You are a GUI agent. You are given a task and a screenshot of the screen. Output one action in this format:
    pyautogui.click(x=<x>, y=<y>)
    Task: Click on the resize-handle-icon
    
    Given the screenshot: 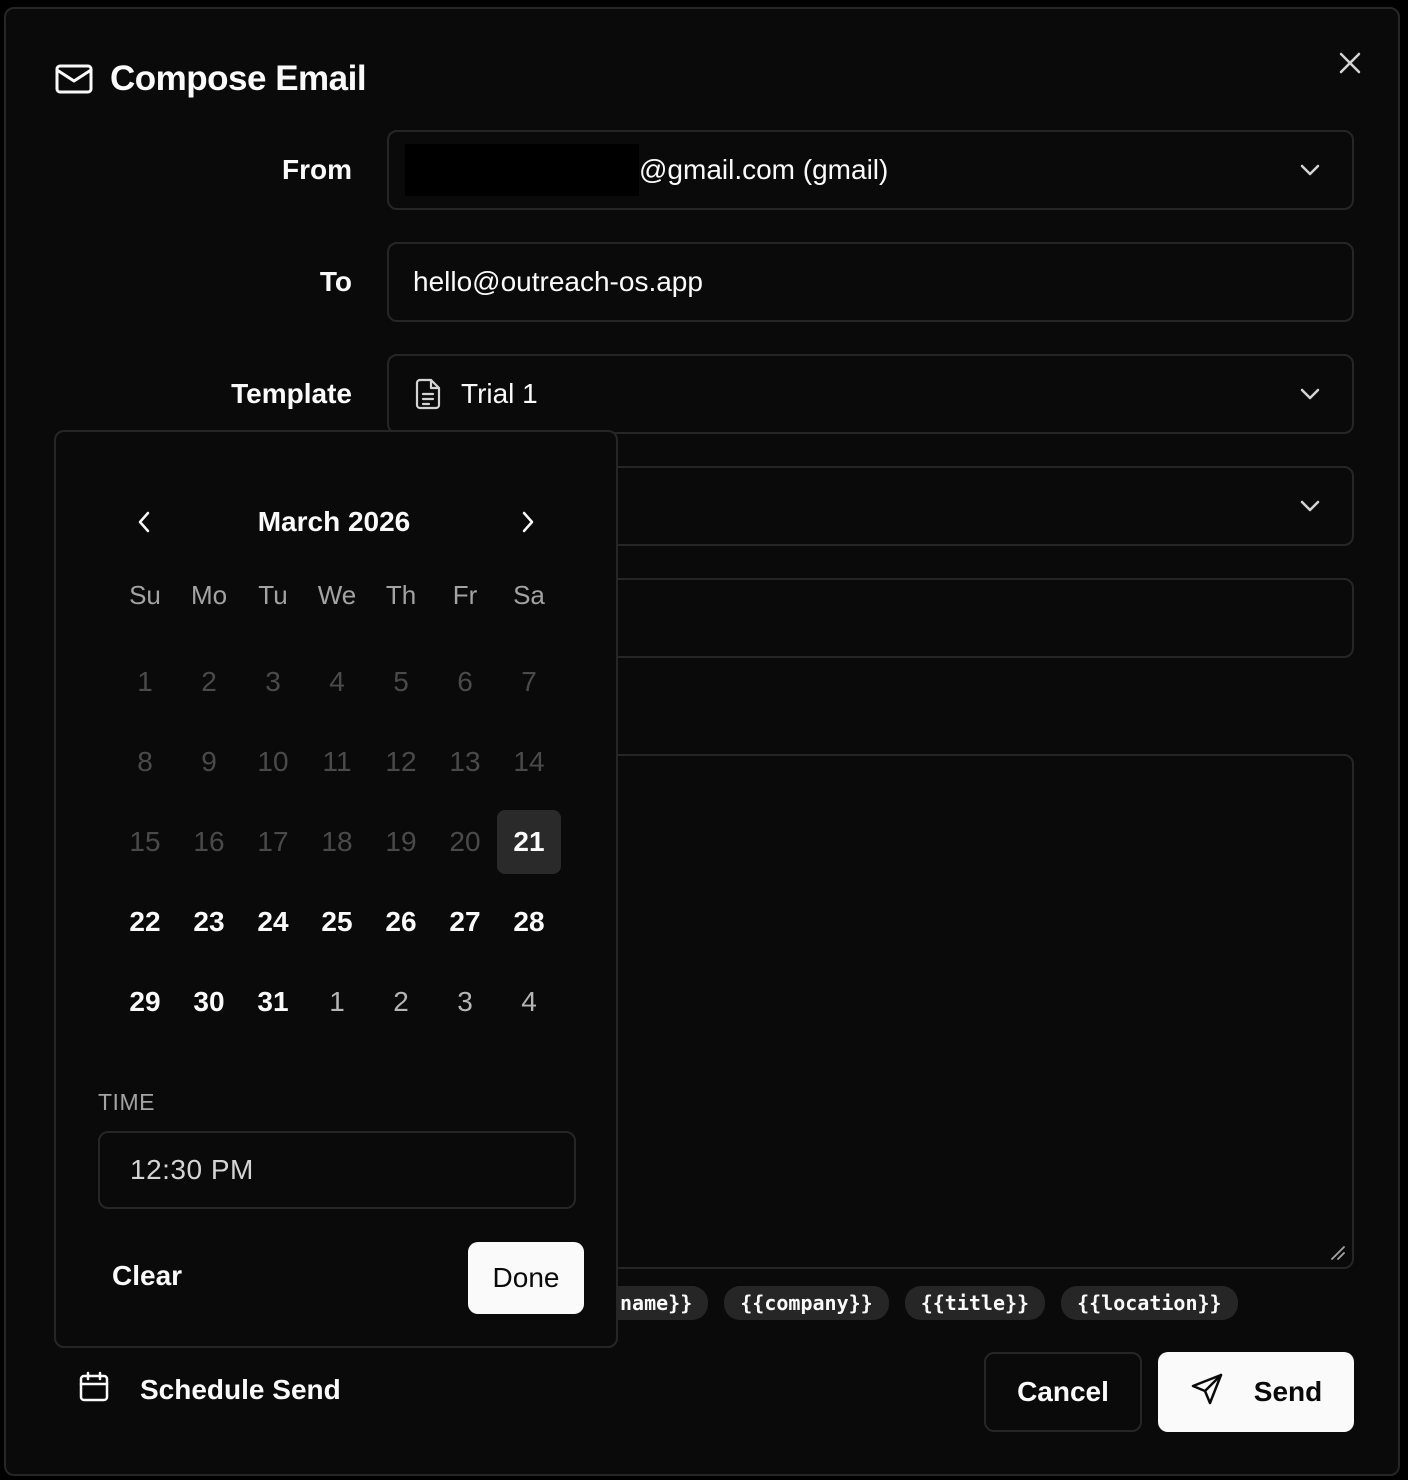 What is the action you would take?
    pyautogui.click(x=1337, y=1252)
    